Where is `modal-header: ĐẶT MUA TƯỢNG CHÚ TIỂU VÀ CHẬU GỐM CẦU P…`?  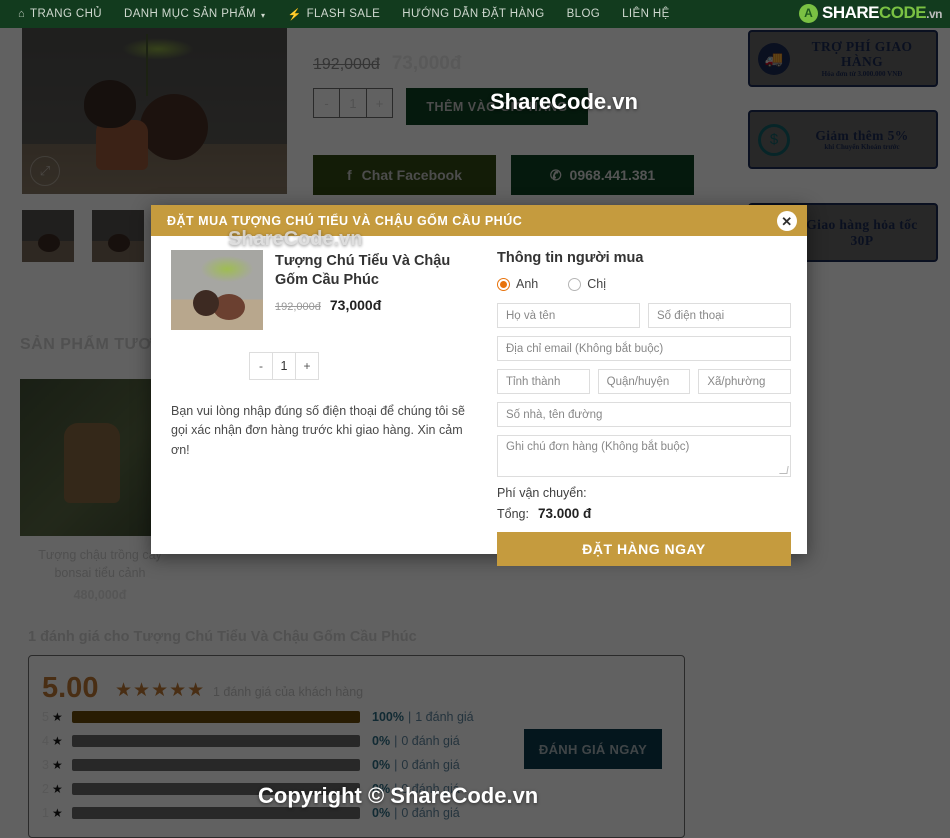 modal-header: ĐẶT MUA TƯỢNG CHÚ TIỂU VÀ CHẬU GỐM CẦU P… is located at coordinates (479, 220).